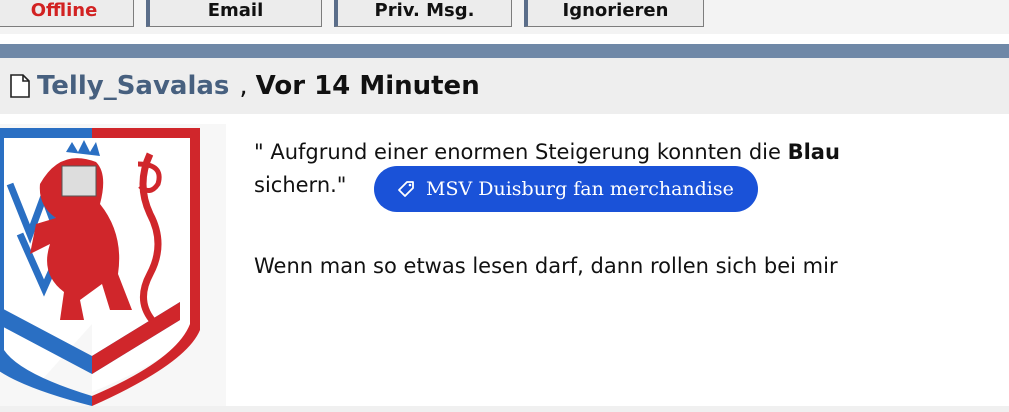 The height and width of the screenshot is (412, 1009). I want to click on email-button: Email, so click(234, 13).